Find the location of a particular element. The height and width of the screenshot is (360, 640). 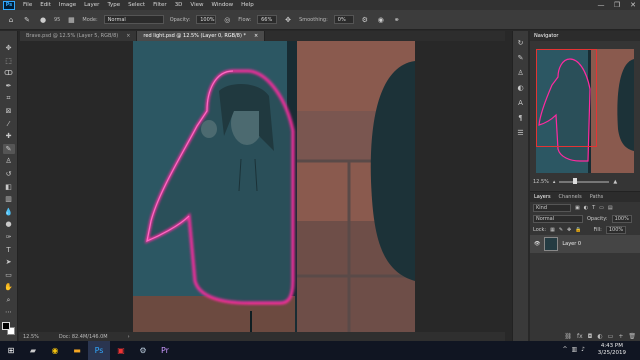

tray-chevron-icon: ^ is located at coordinates (564, 349).